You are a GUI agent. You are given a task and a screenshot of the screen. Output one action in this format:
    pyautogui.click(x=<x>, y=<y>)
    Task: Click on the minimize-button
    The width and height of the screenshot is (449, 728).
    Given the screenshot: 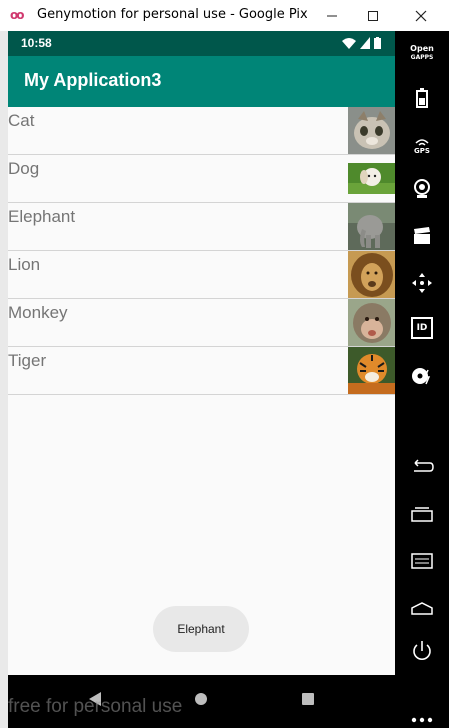 What is the action you would take?
    pyautogui.click(x=332, y=15)
    